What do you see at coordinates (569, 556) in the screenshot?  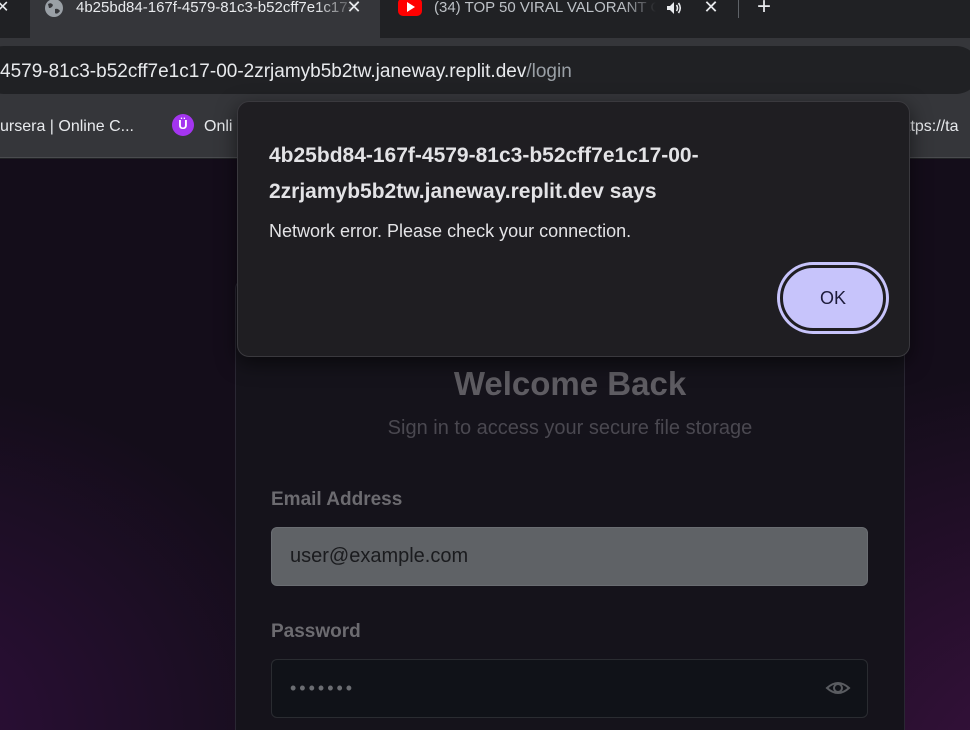 I see `email-field` at bounding box center [569, 556].